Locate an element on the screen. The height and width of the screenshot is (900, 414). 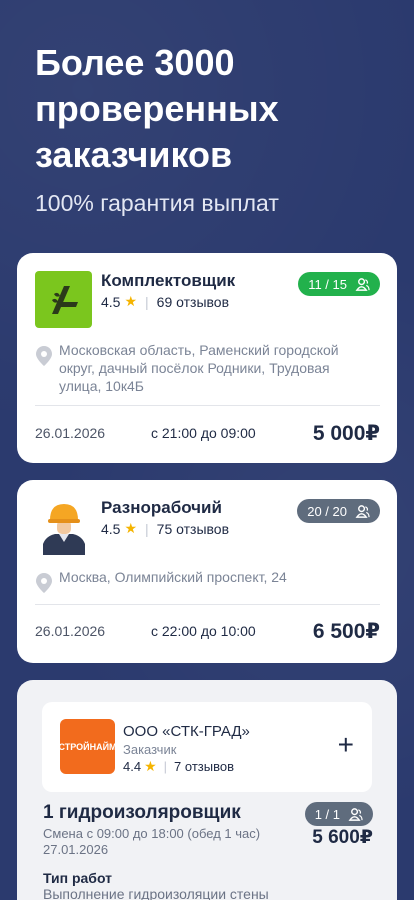
job-time: с 22:00 до 10:00 is located at coordinates (203, 631).